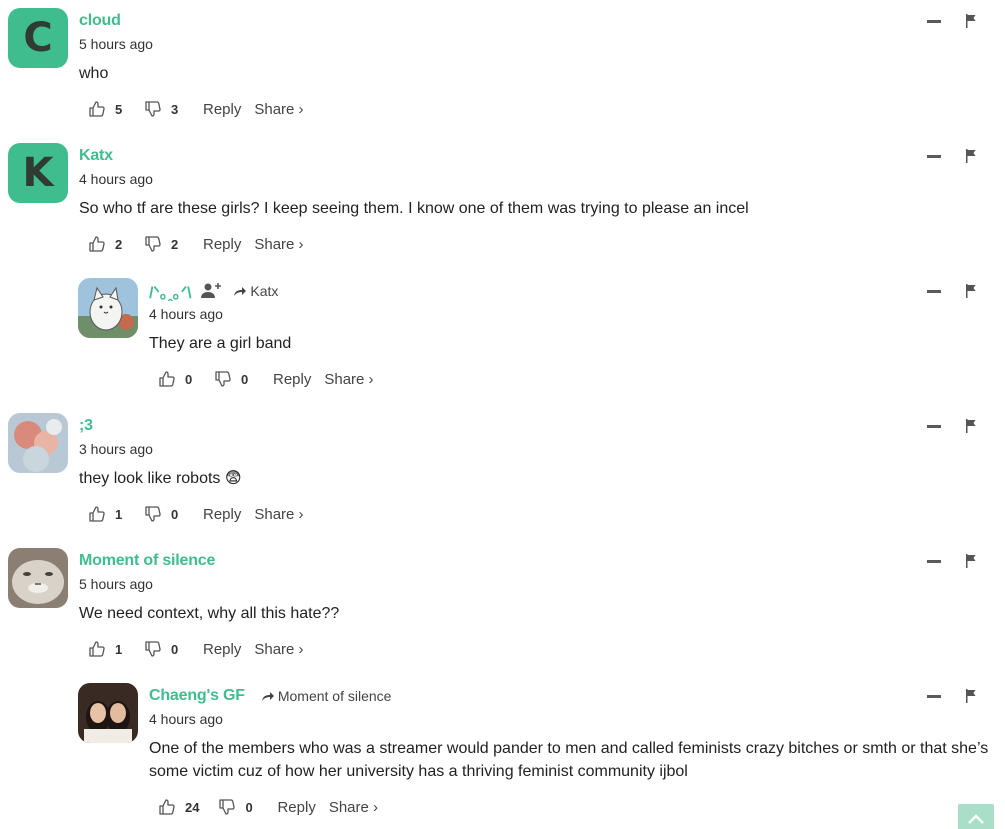  I want to click on like-button: 0, so click(176, 379).